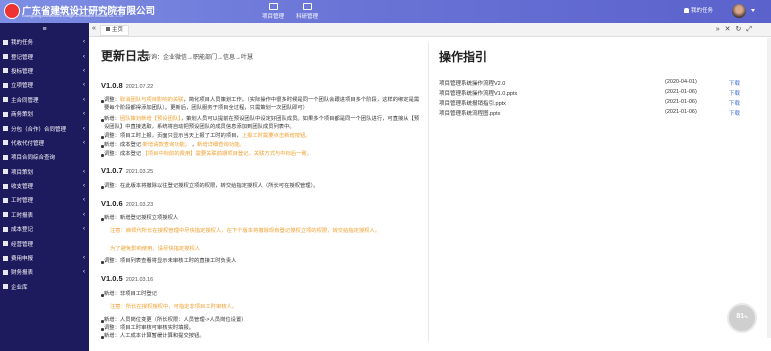 The height and width of the screenshot is (351, 771). I want to click on sidebar-item-contract-query: 项目合同综合查询, so click(44, 157).